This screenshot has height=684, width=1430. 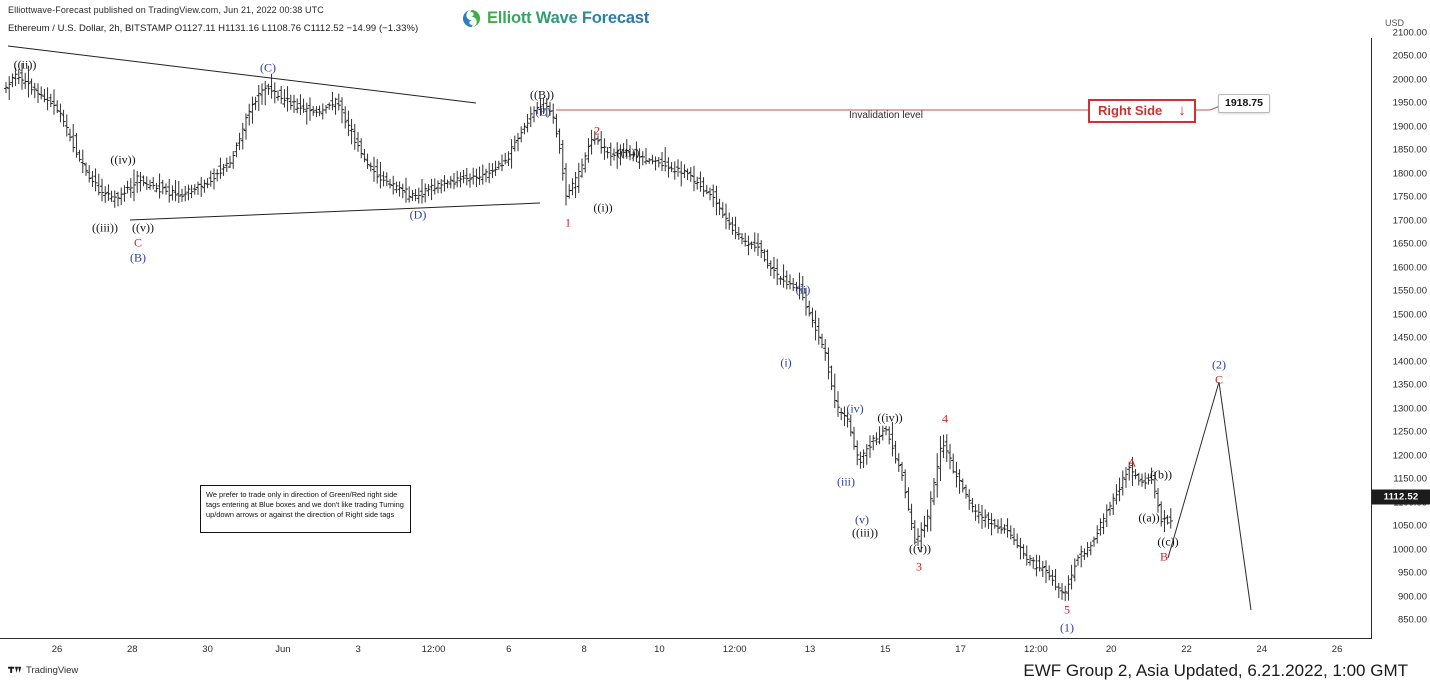 I want to click on time-tick: 24, so click(x=1262, y=649).